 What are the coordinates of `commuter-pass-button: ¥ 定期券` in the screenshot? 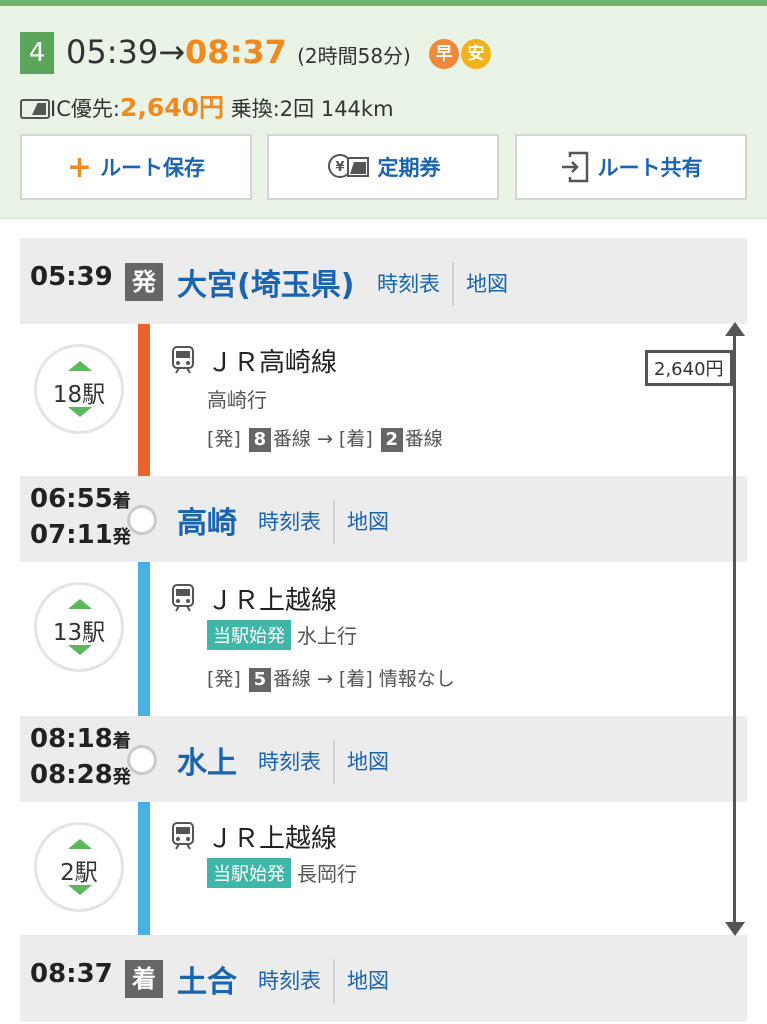 It's located at (383, 167).